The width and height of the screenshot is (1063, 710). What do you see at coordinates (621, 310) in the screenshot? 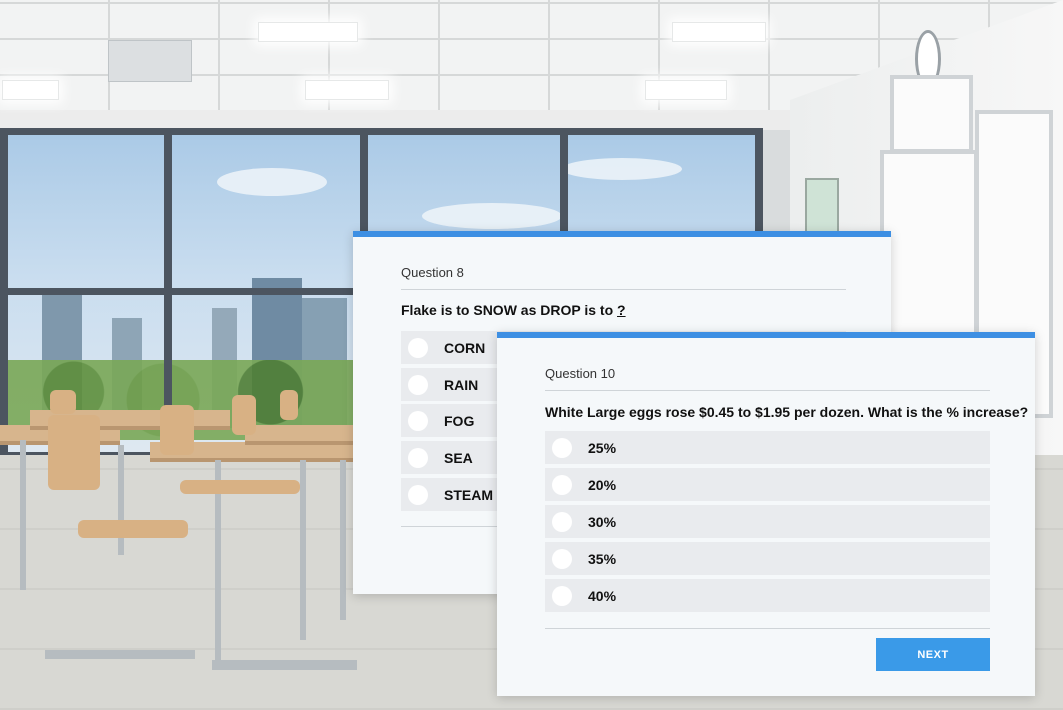
I see `question-blank: ?` at bounding box center [621, 310].